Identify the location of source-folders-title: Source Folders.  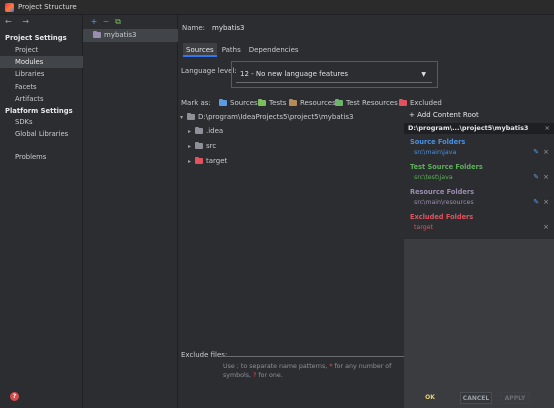
(438, 142).